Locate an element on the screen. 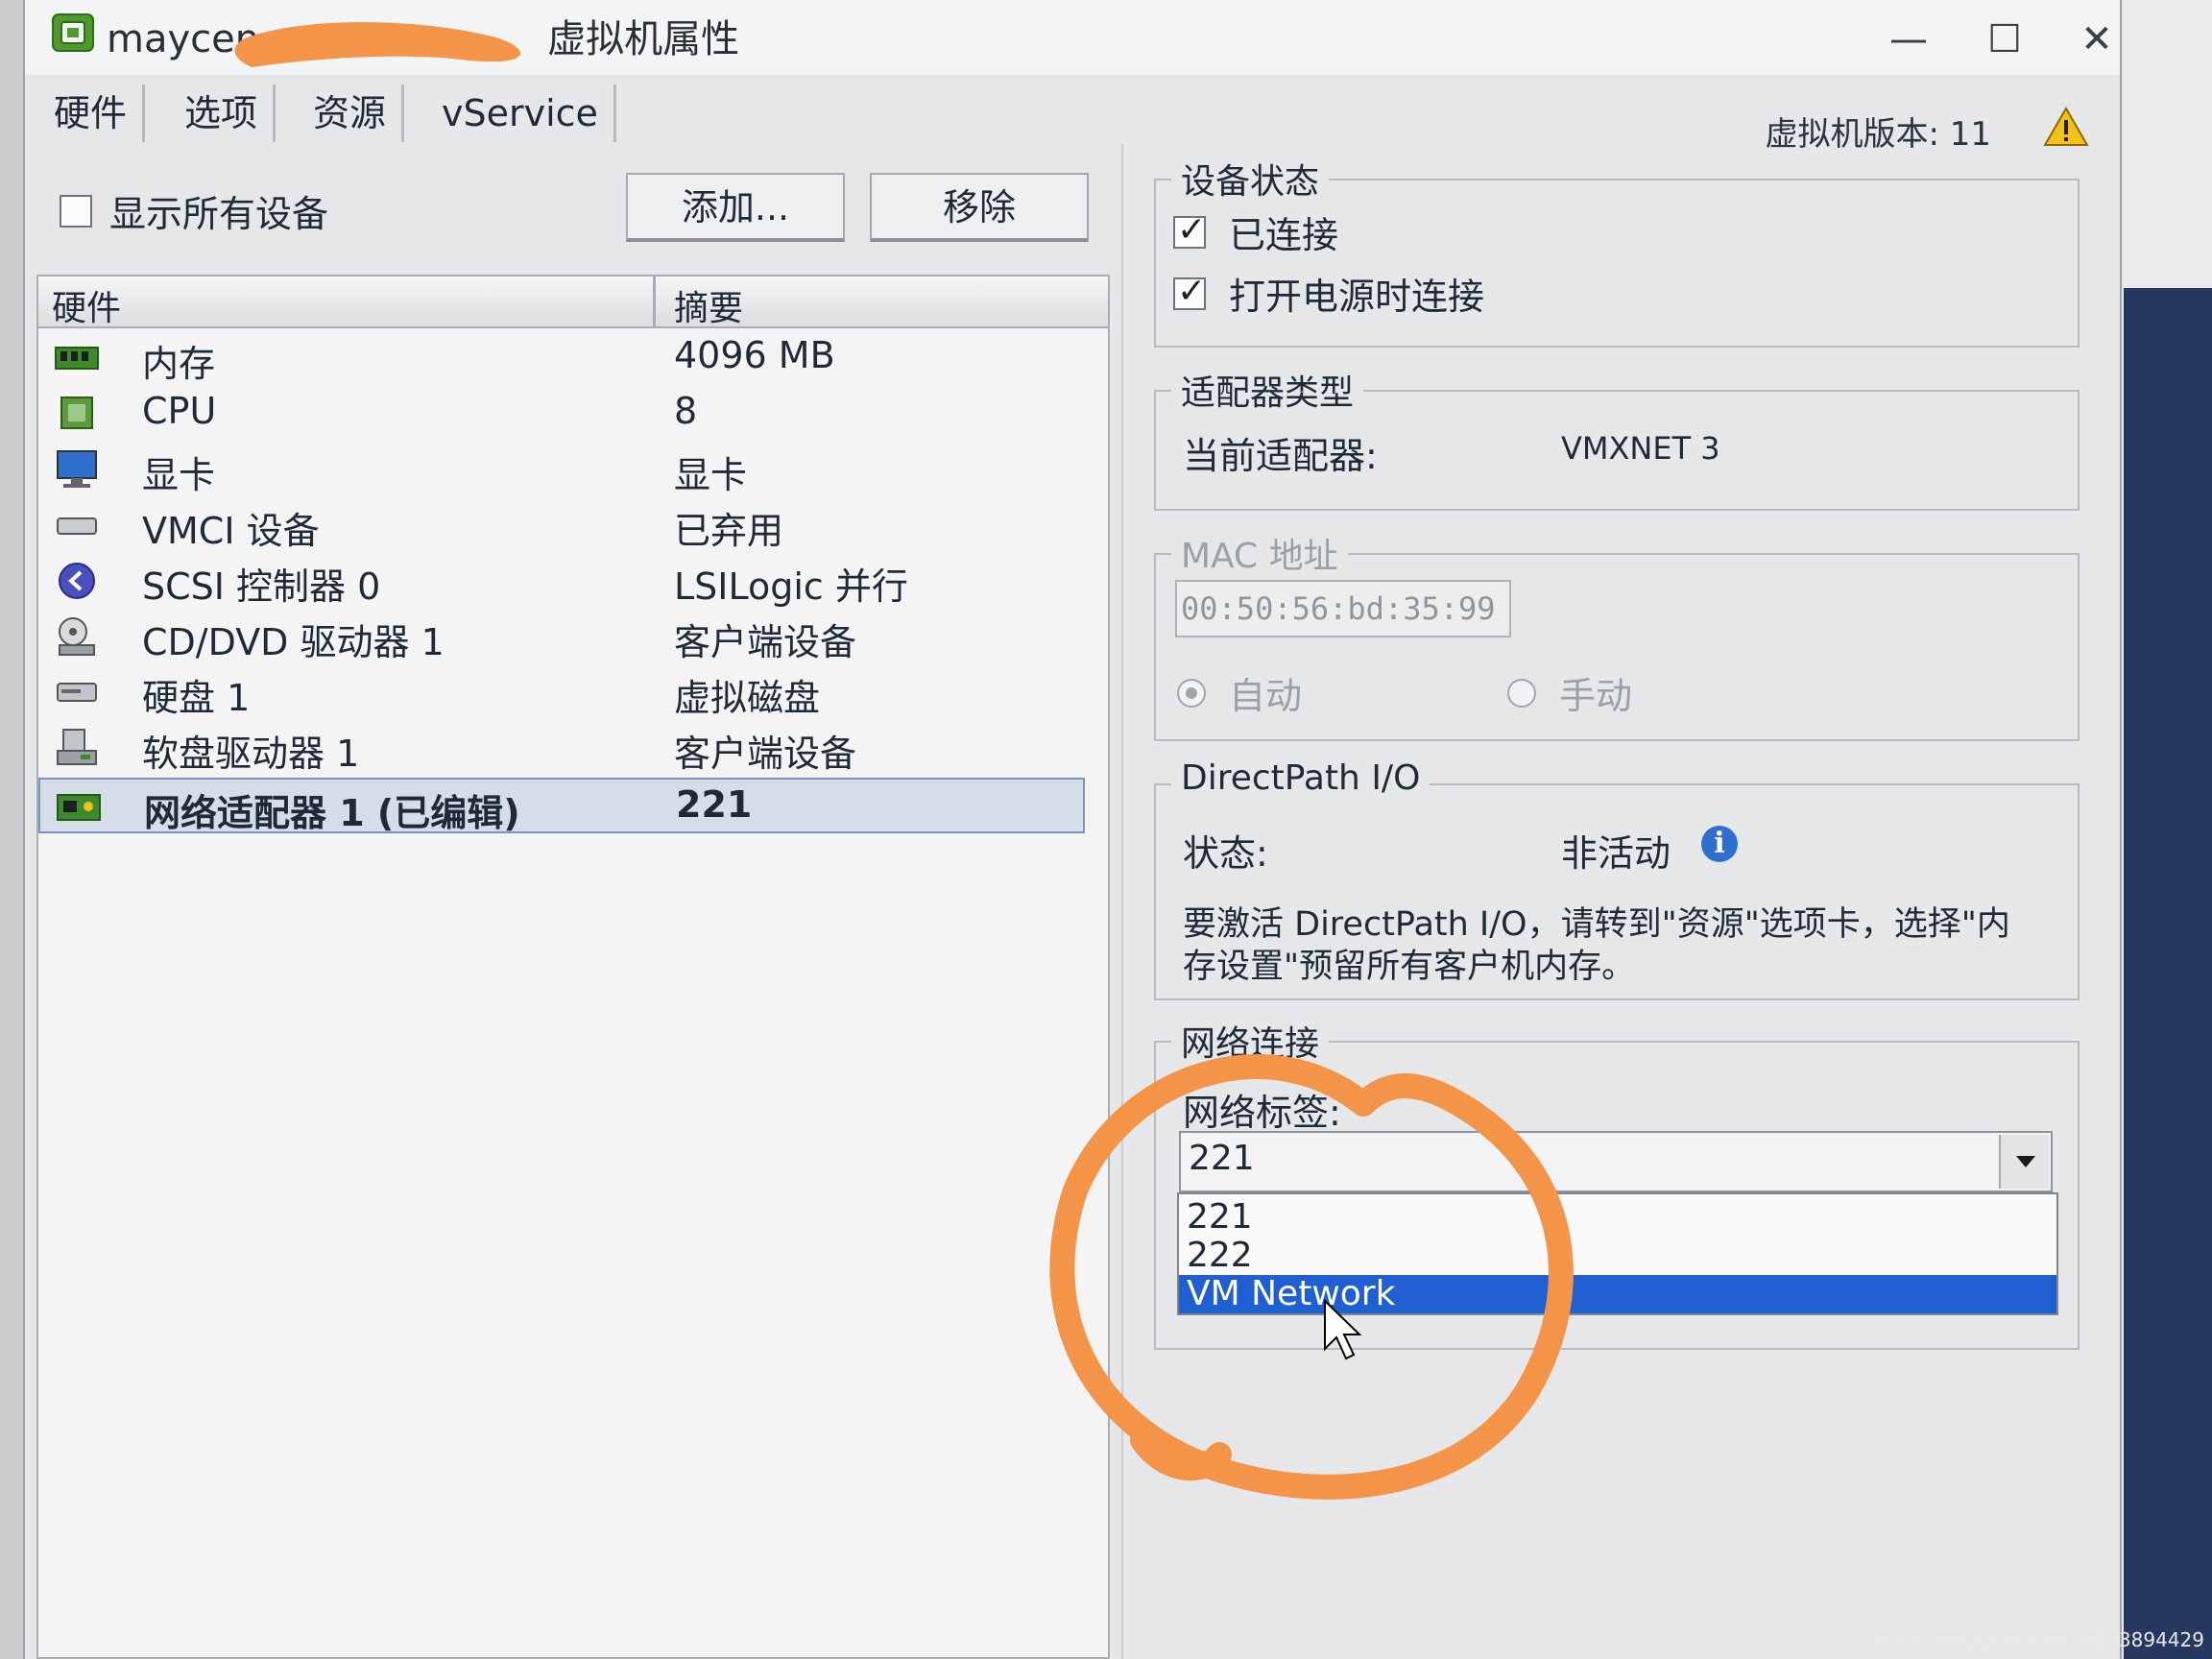 This screenshot has width=2212, height=1659. current-adapter-value: VMXNET 3 is located at coordinates (1640, 448).